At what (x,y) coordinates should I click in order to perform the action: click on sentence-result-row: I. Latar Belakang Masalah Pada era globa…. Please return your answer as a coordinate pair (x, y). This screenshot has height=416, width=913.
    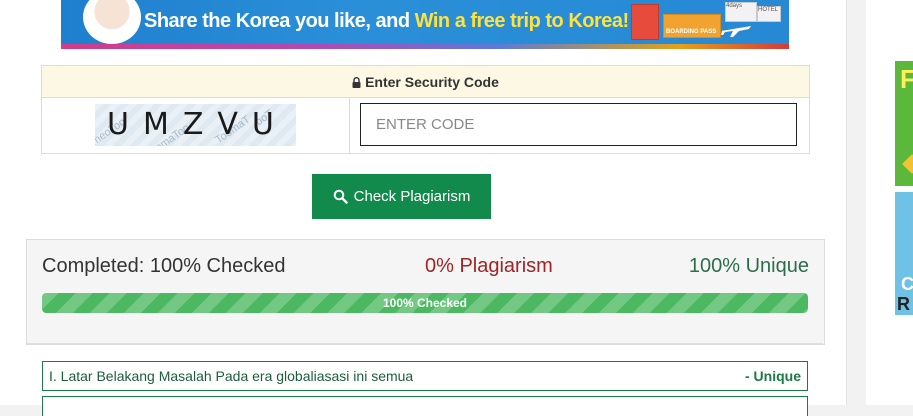
    Looking at the image, I should click on (425, 376).